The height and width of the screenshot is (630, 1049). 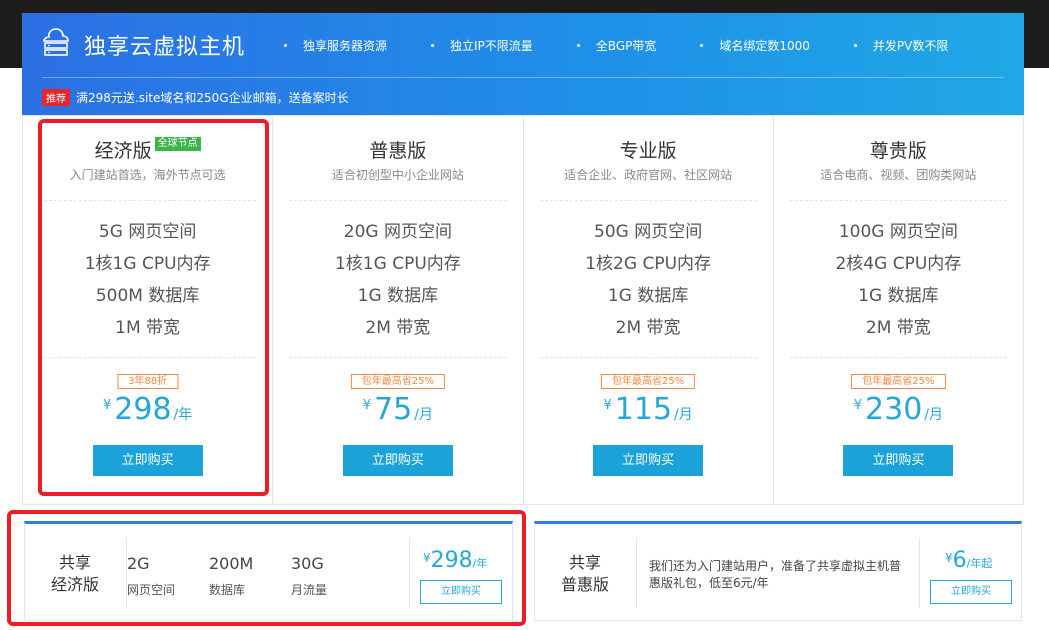 What do you see at coordinates (648, 150) in the screenshot?
I see `plan-name-text: 专业版` at bounding box center [648, 150].